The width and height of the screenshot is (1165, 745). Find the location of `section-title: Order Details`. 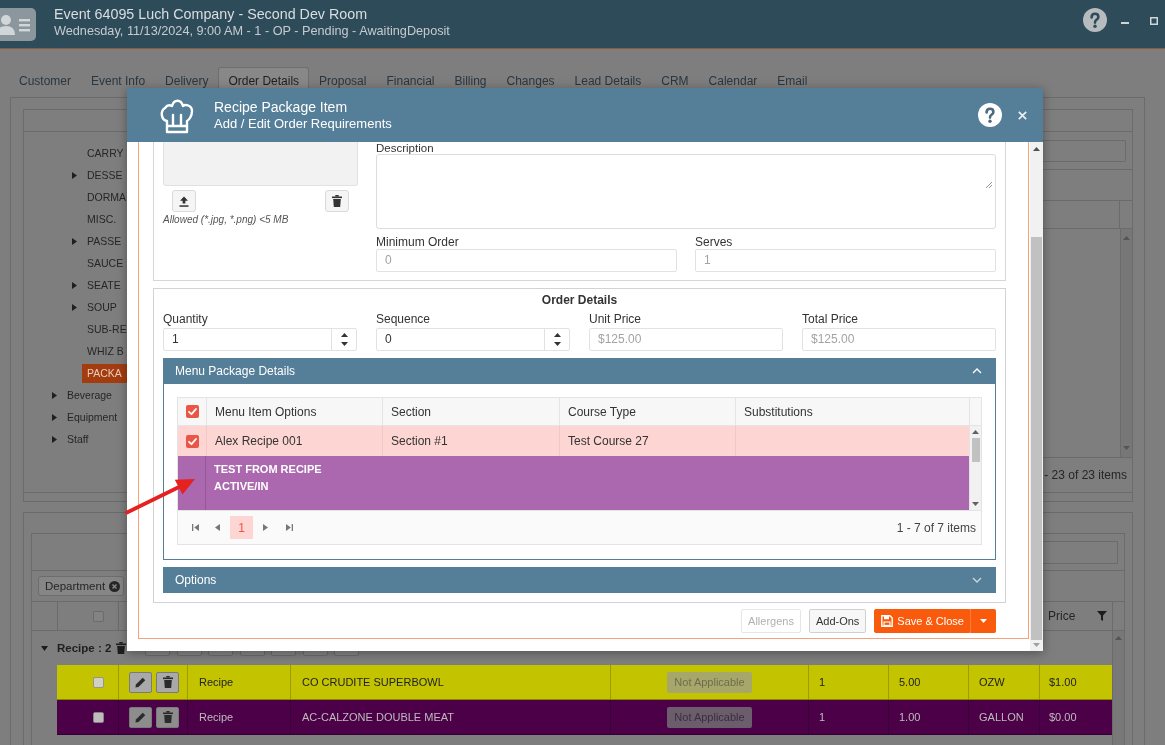

section-title: Order Details is located at coordinates (579, 300).